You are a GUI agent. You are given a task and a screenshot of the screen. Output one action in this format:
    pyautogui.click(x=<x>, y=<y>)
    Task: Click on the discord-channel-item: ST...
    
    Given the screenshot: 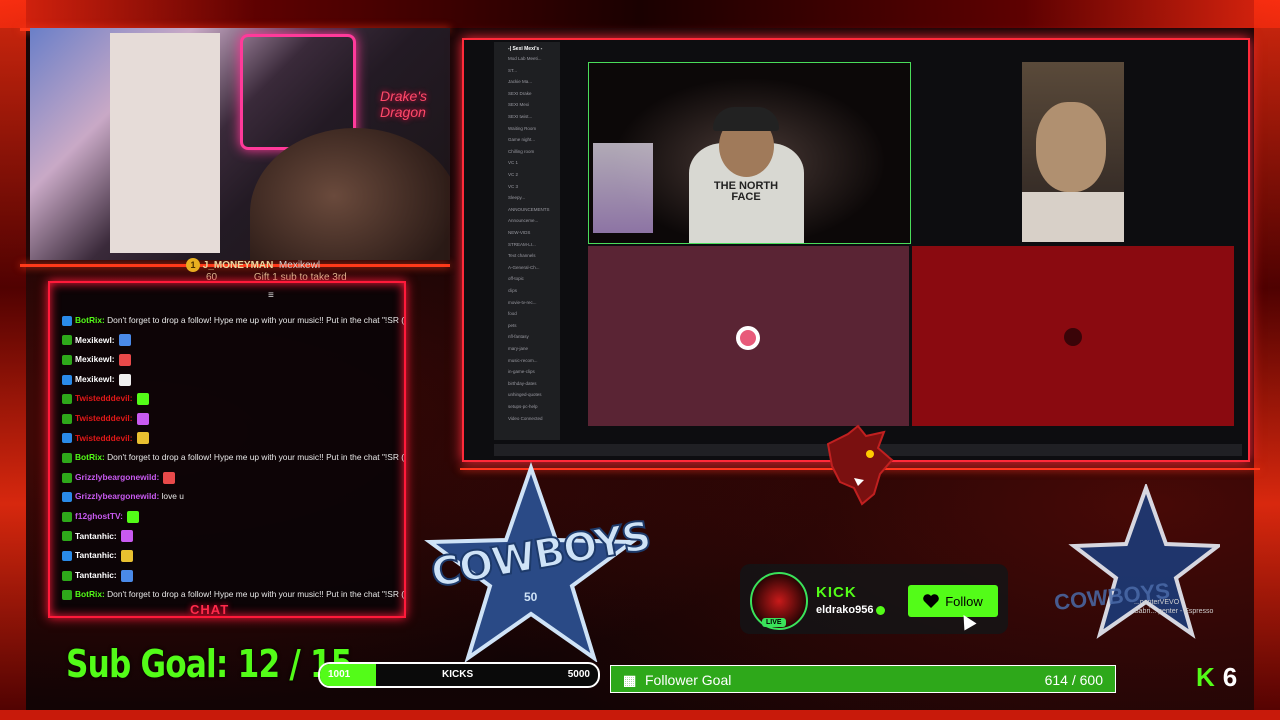 What is the action you would take?
    pyautogui.click(x=512, y=70)
    